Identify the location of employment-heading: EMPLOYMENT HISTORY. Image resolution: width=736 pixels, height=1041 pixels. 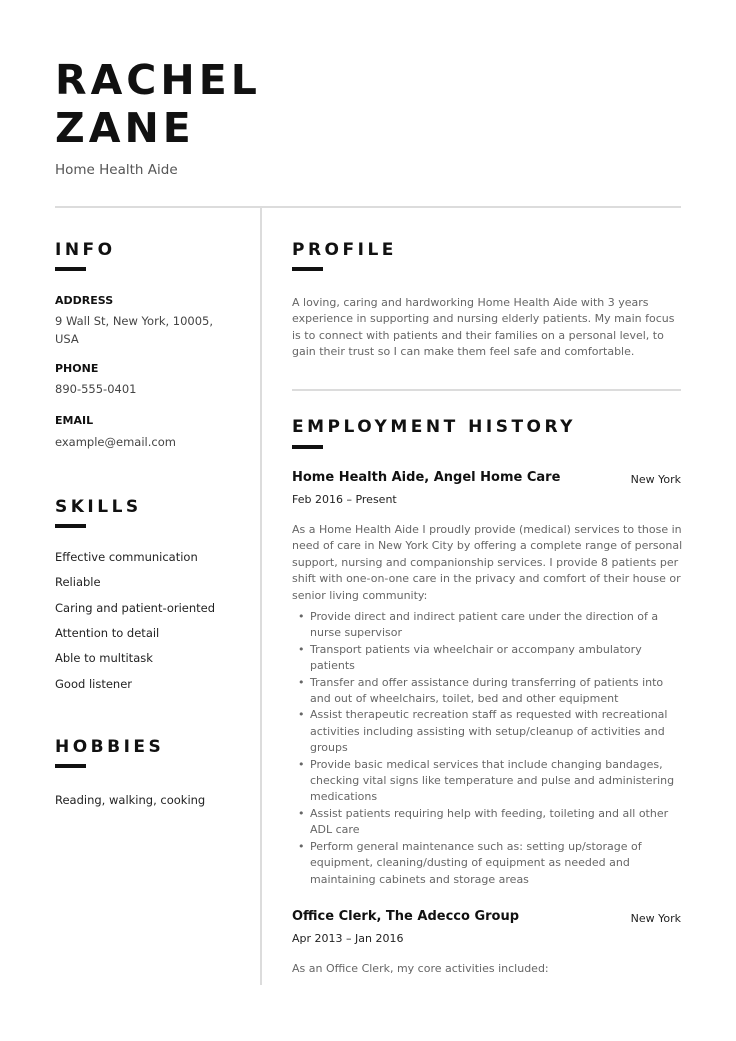
(434, 427).